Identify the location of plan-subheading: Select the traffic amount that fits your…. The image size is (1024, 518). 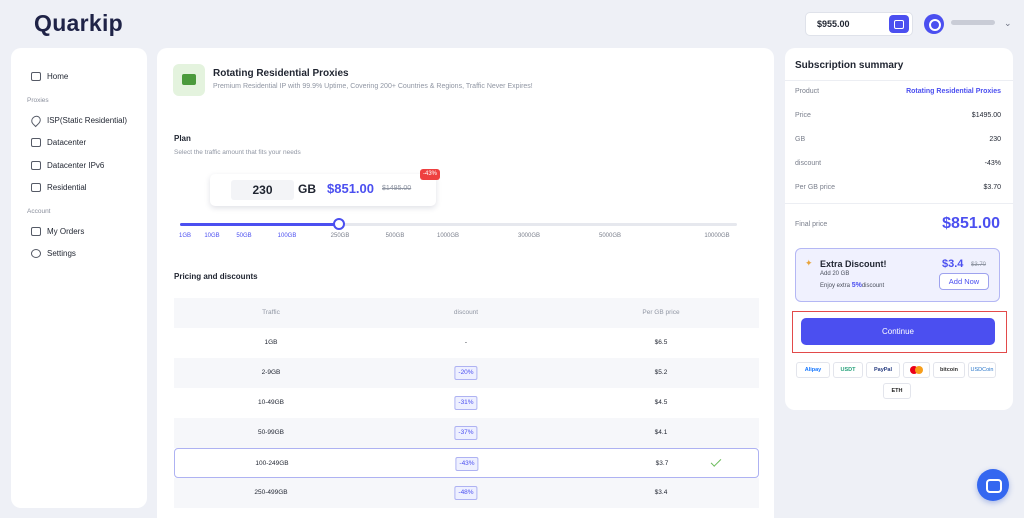
(237, 152).